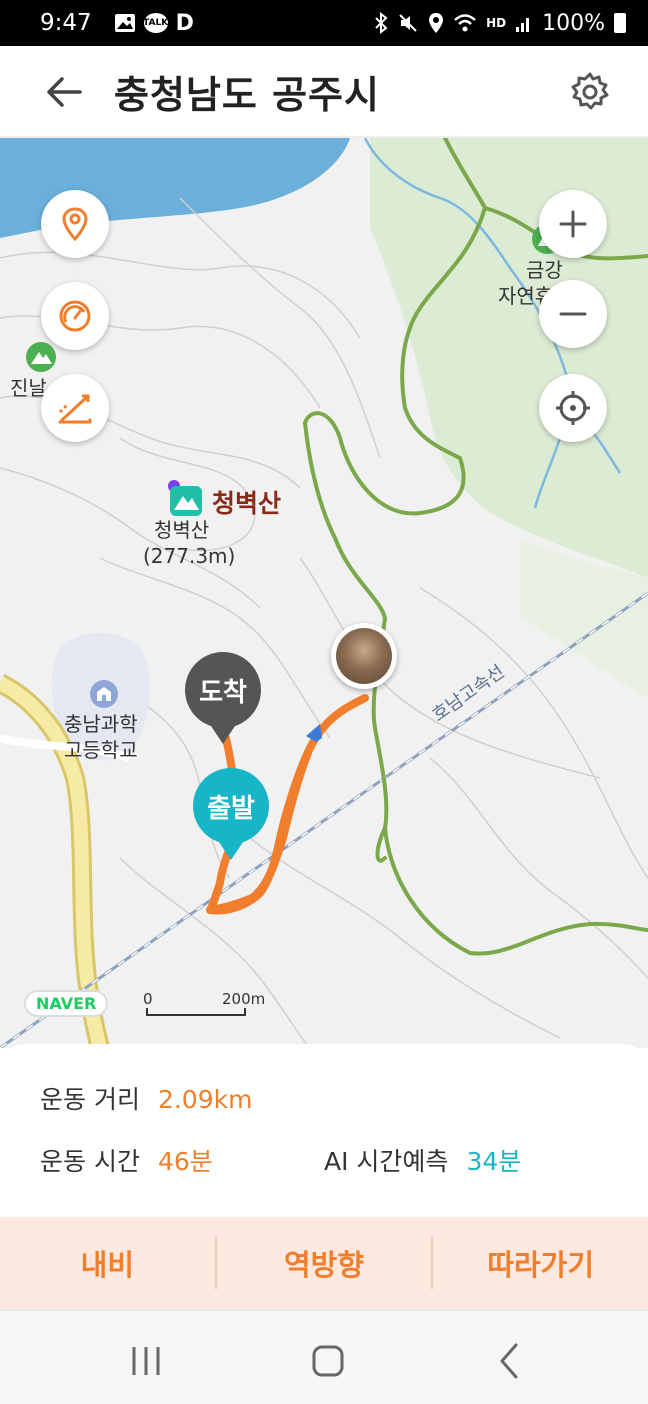 This screenshot has height=1404, width=648. Describe the element at coordinates (90, 1161) in the screenshot. I see `time-label: 운동 시간` at that location.